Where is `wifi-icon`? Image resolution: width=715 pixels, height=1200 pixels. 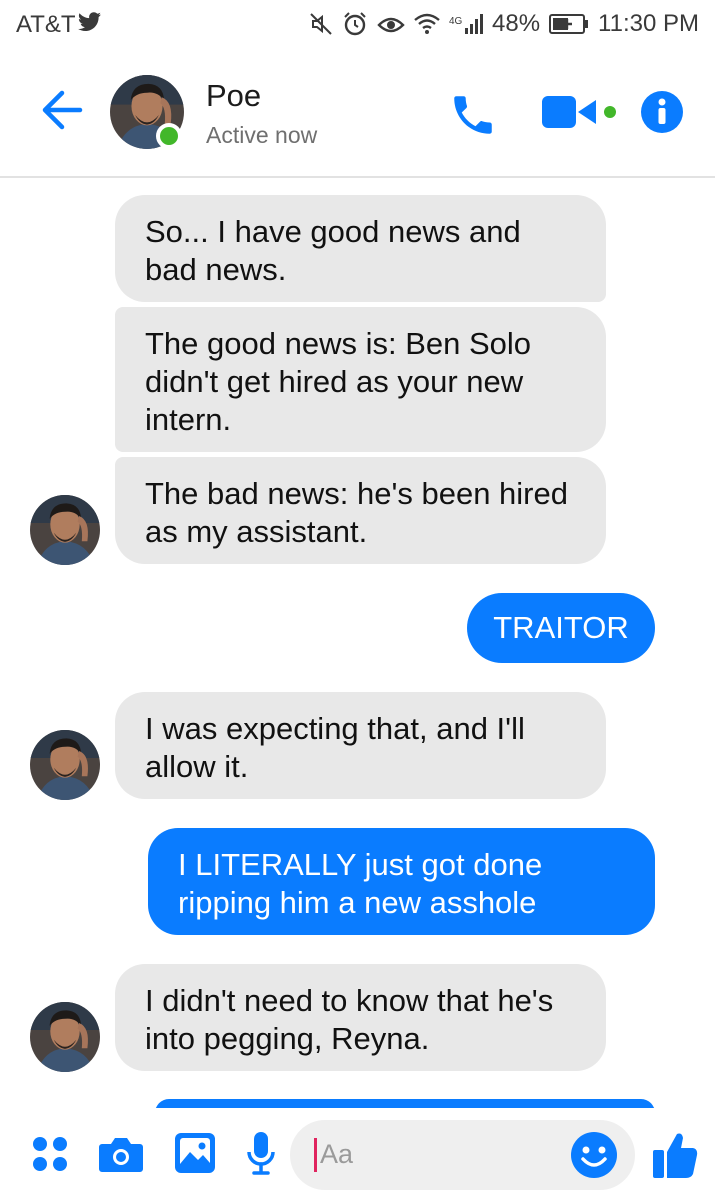
wifi-icon is located at coordinates (427, 23).